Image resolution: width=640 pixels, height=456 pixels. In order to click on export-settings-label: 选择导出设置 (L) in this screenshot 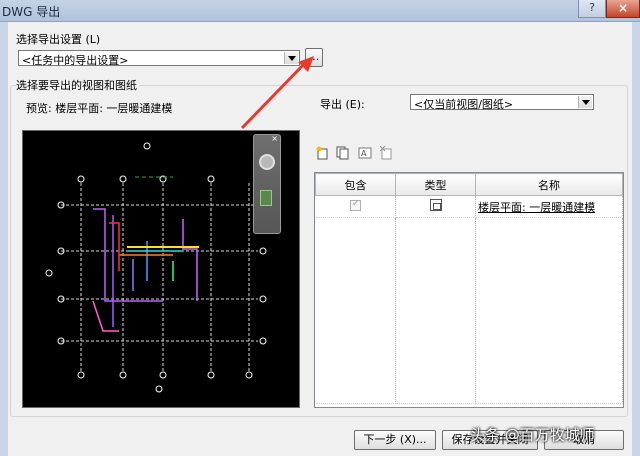, I will do `click(58, 39)`.